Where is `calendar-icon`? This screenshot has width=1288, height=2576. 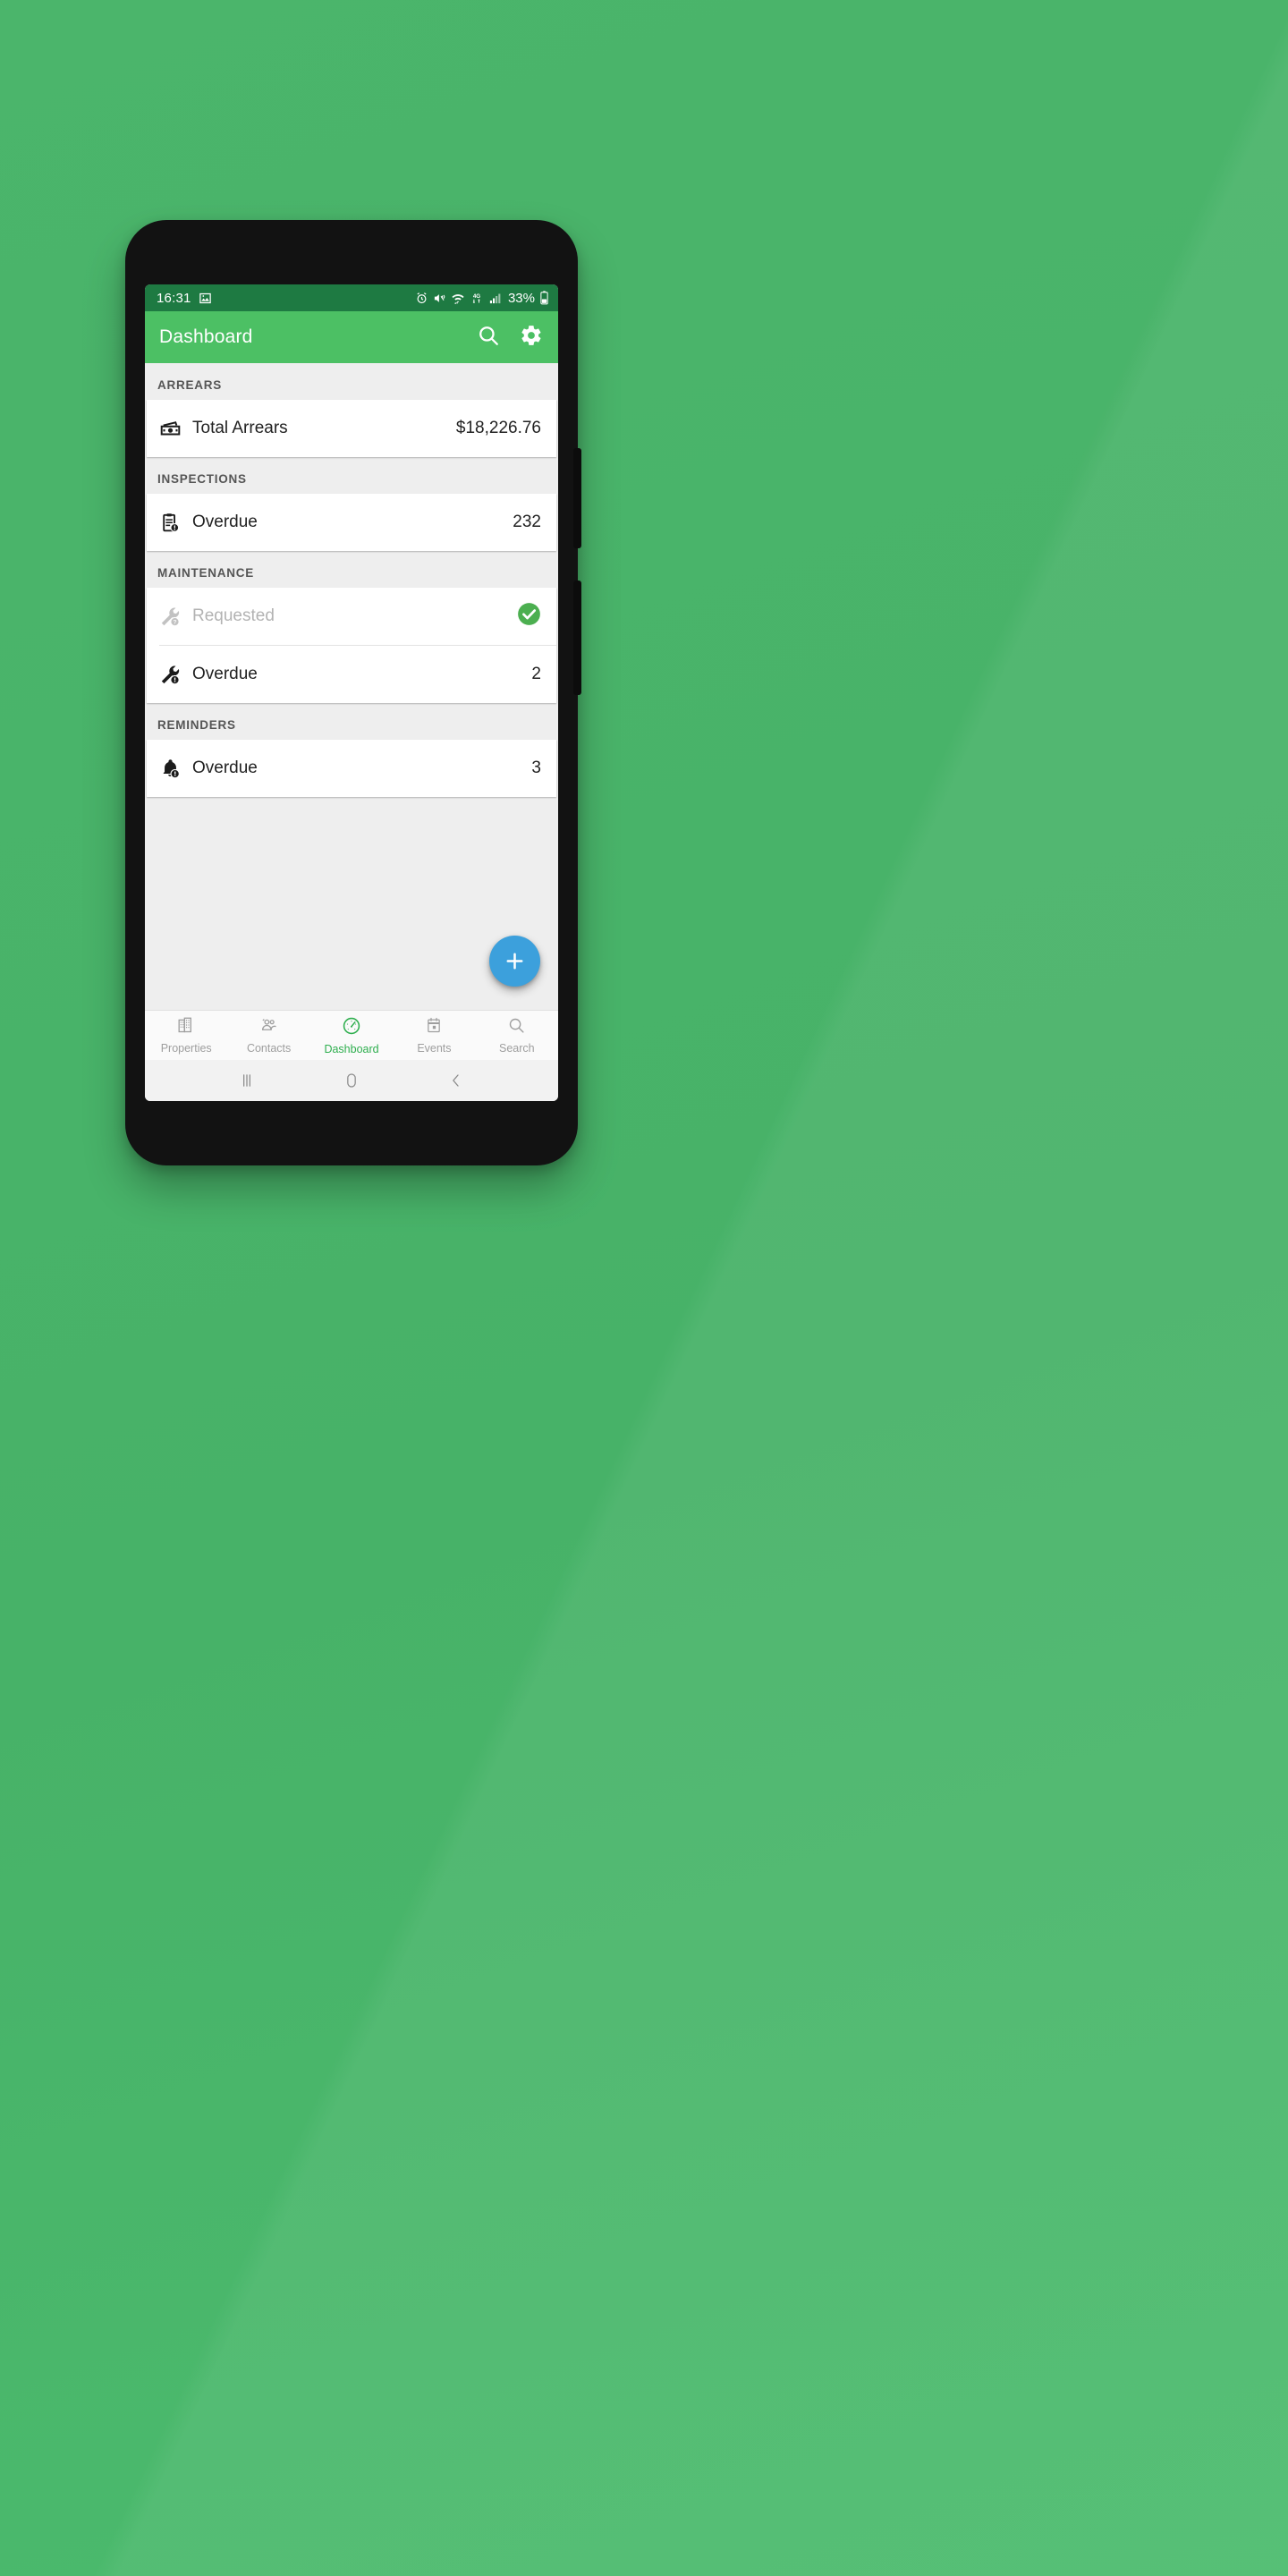
calendar-icon is located at coordinates (434, 1027).